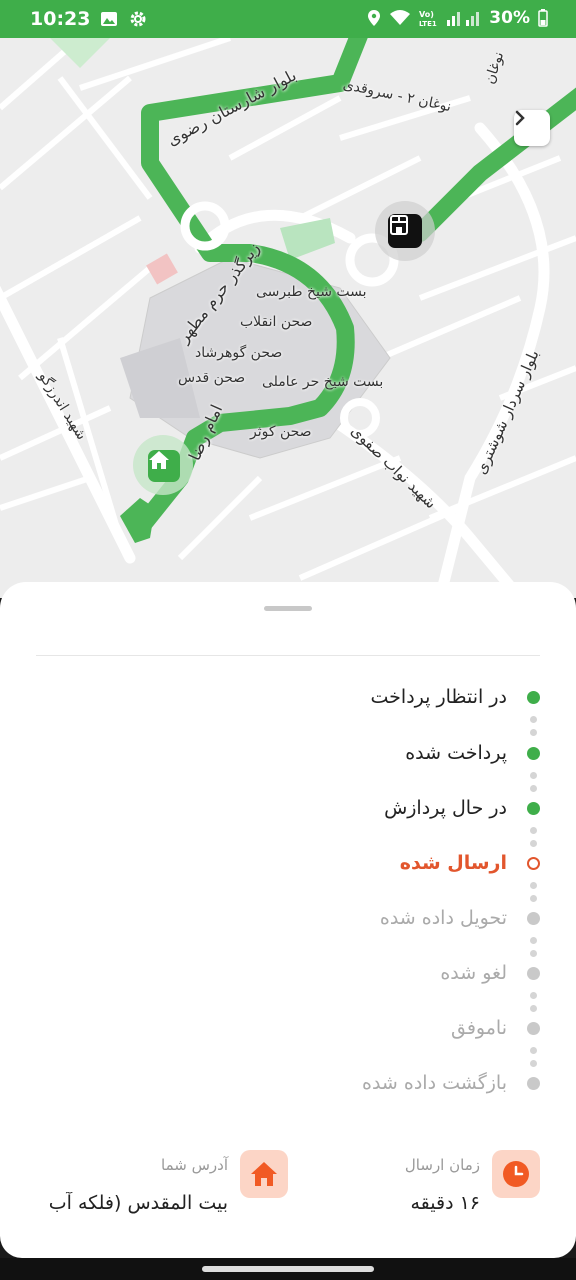 This screenshot has height=1280, width=576. What do you see at coordinates (288, 655) in the screenshot?
I see `divider` at bounding box center [288, 655].